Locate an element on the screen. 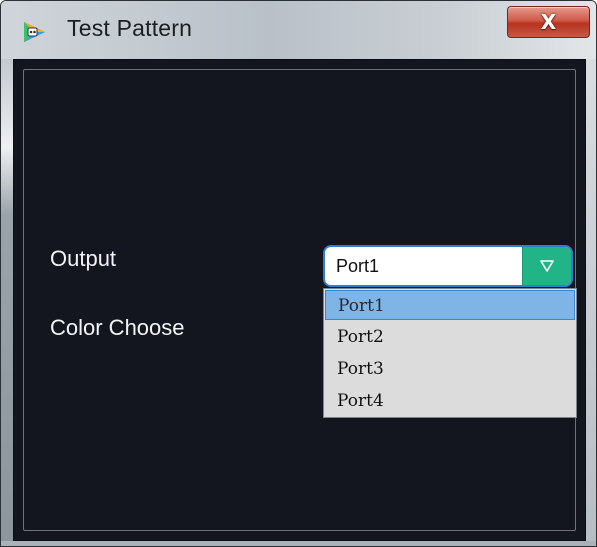  chevron-down-icon is located at coordinates (547, 266).